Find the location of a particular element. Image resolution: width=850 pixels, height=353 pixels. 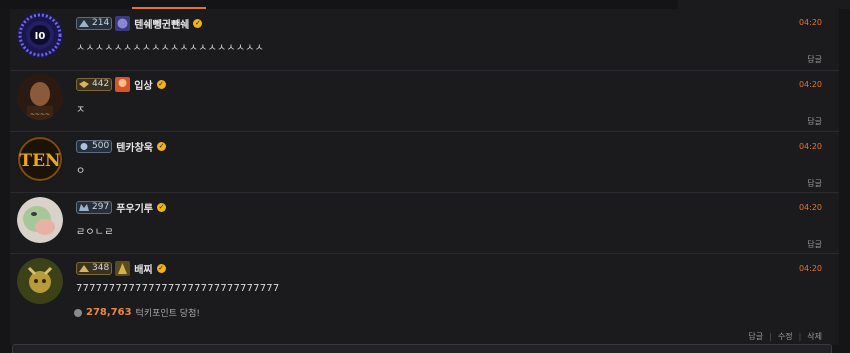

level-number: 214 is located at coordinates (101, 23).